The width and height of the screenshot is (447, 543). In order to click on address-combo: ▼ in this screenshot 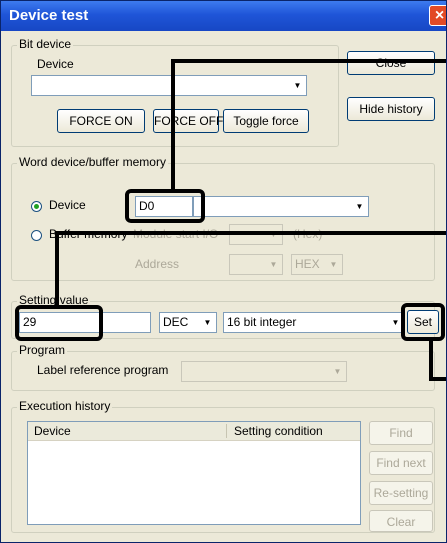, I will do `click(256, 264)`.